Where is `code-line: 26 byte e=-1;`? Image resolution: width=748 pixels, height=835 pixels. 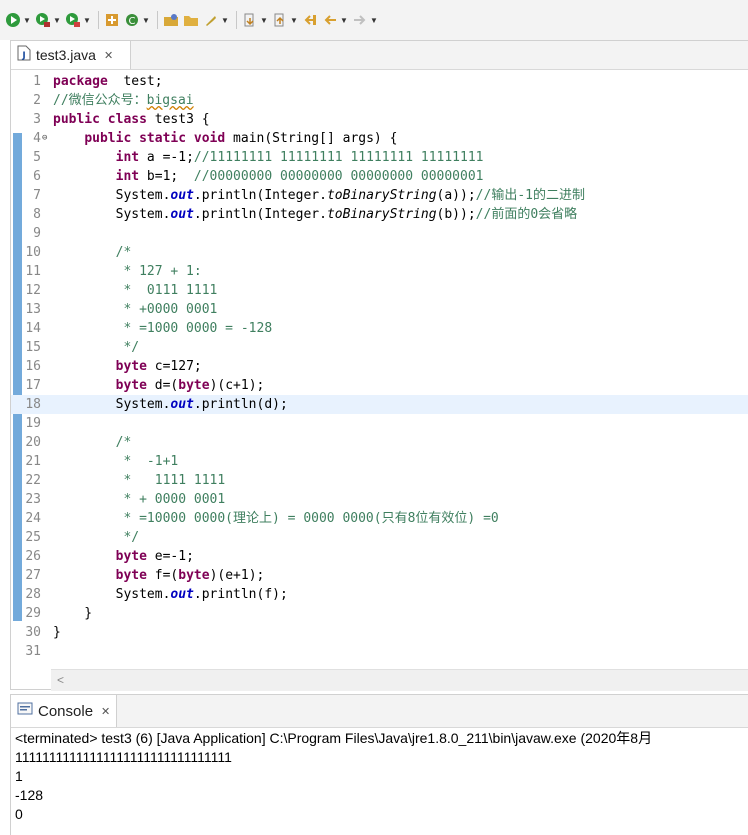
code-line: 26 byte e=-1; is located at coordinates (379, 556).